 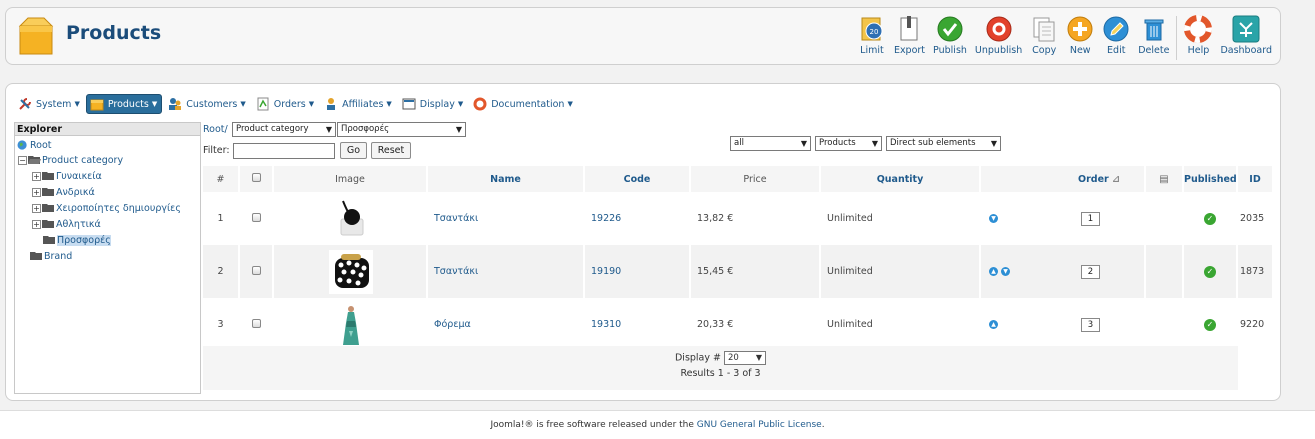 I want to click on tree-root: Root, so click(x=34, y=145).